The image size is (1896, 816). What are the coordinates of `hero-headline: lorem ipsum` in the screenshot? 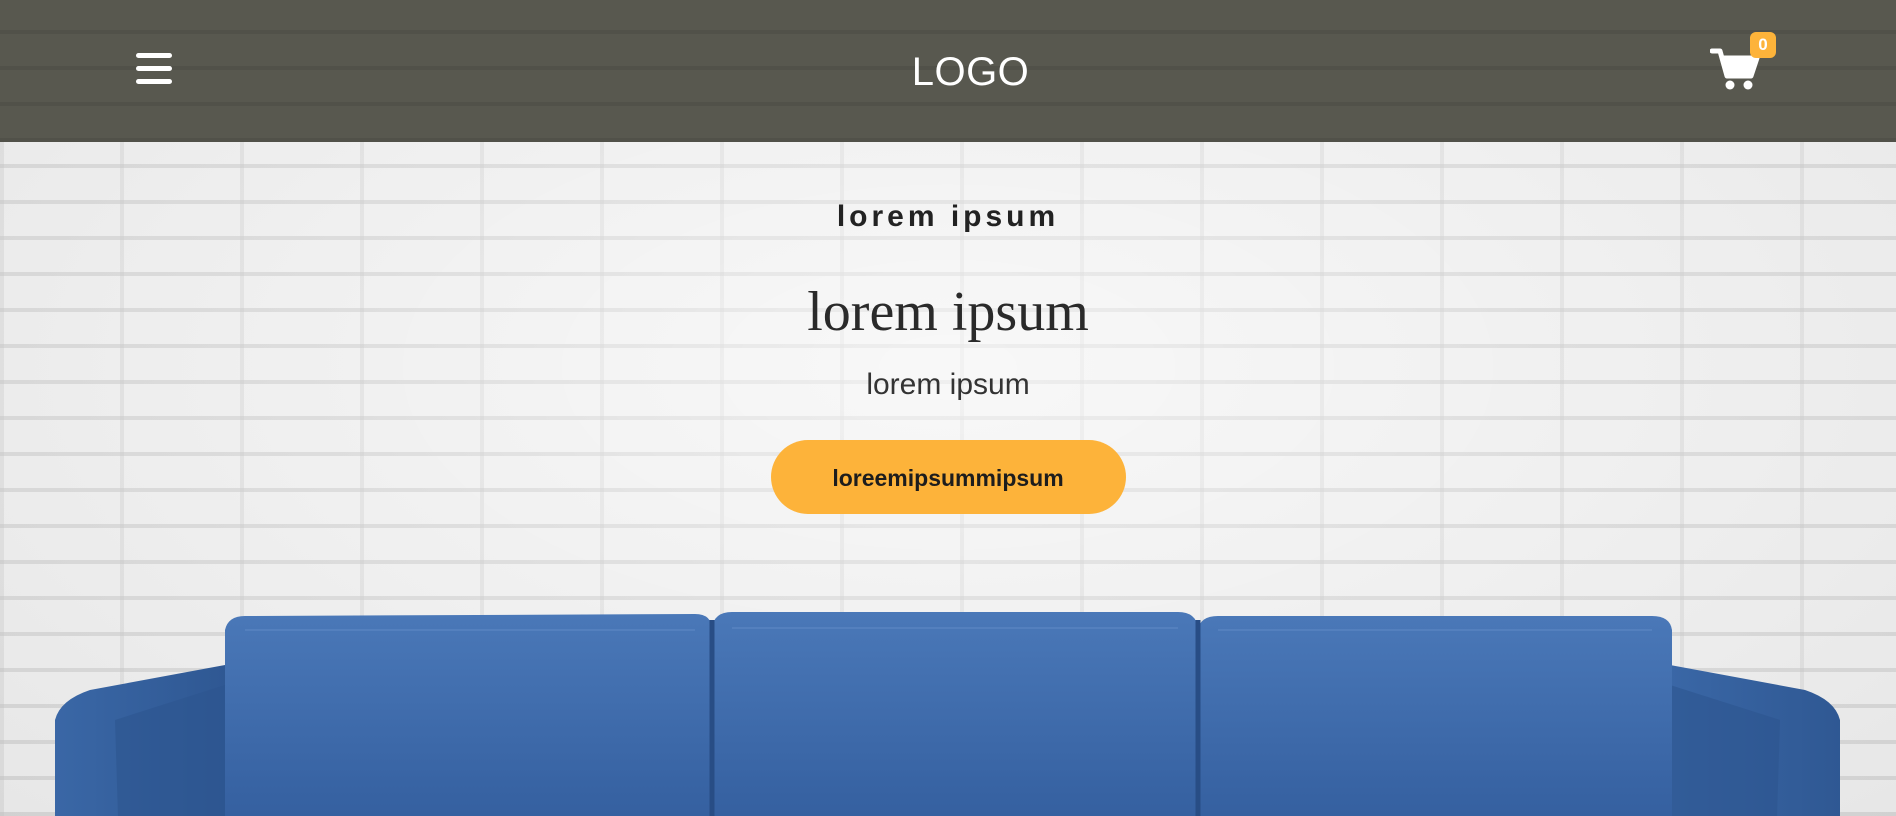 It's located at (948, 312).